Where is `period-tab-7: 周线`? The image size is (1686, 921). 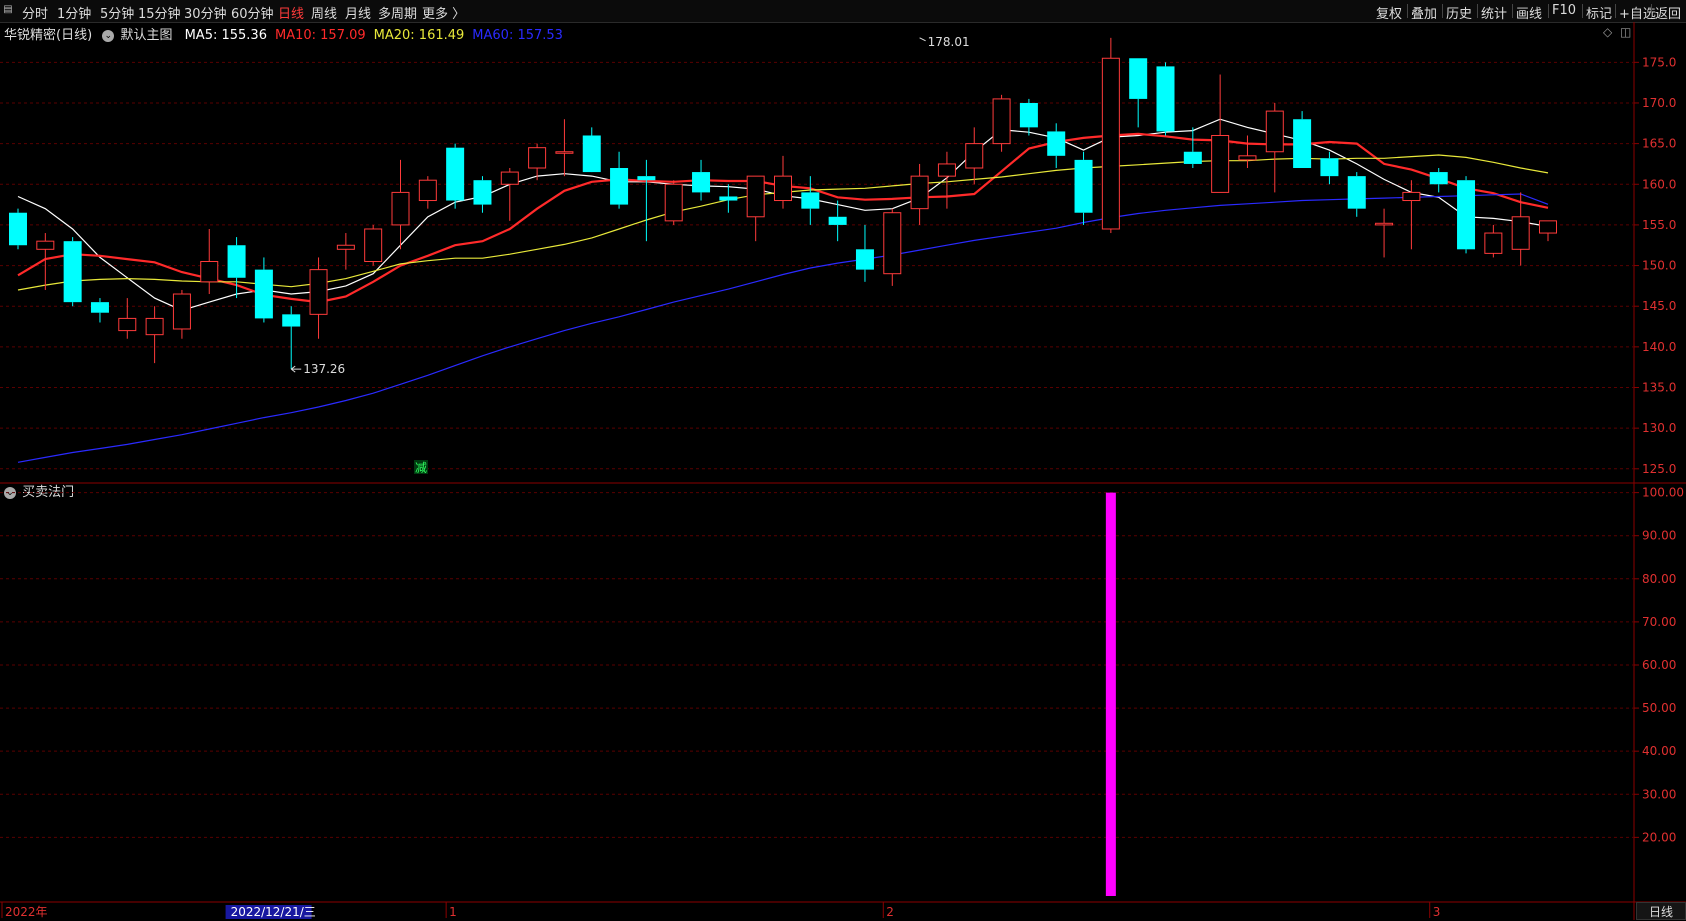
period-tab-7: 周线 is located at coordinates (324, 12).